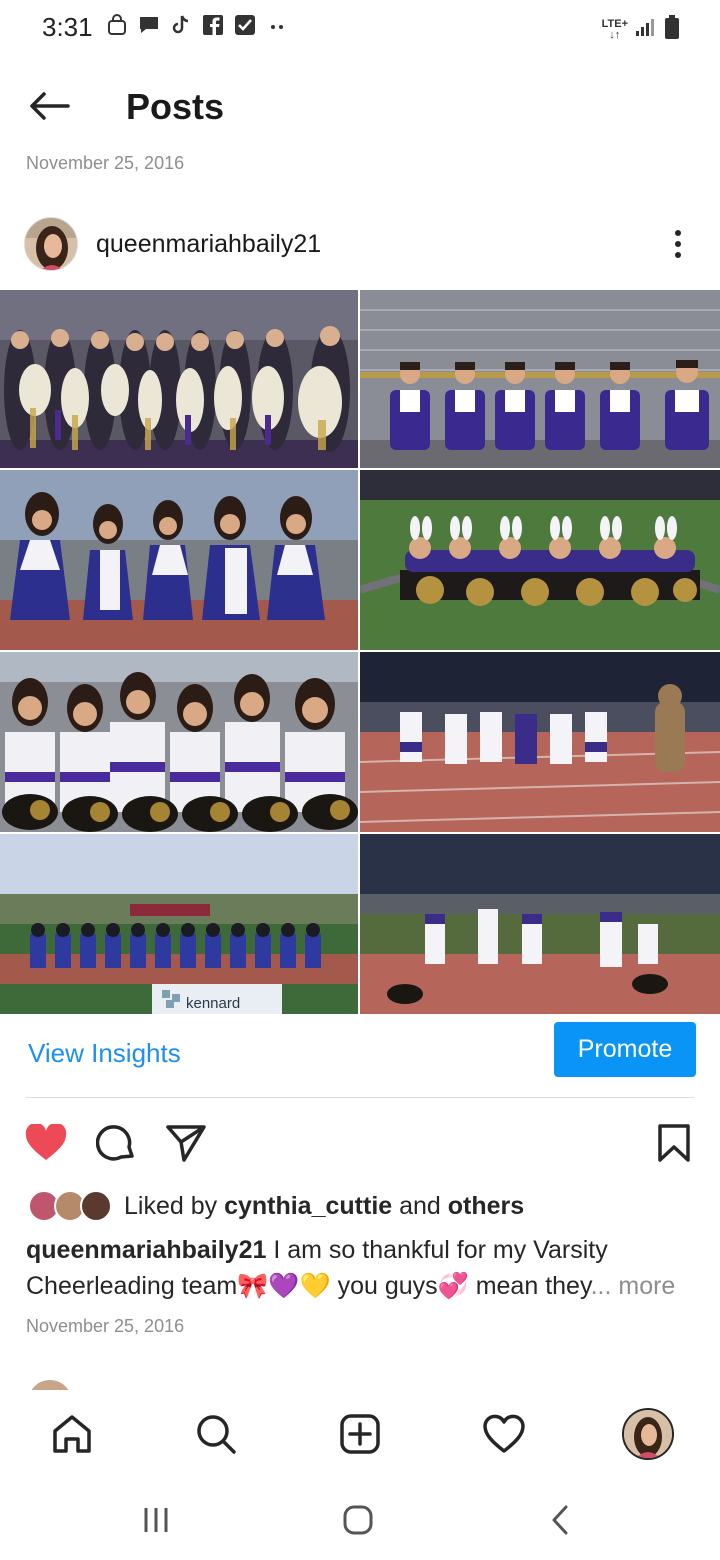 This screenshot has width=720, height=1560. Describe the element at coordinates (179, 379) in the screenshot. I see `photo-homecoming-mums` at that location.